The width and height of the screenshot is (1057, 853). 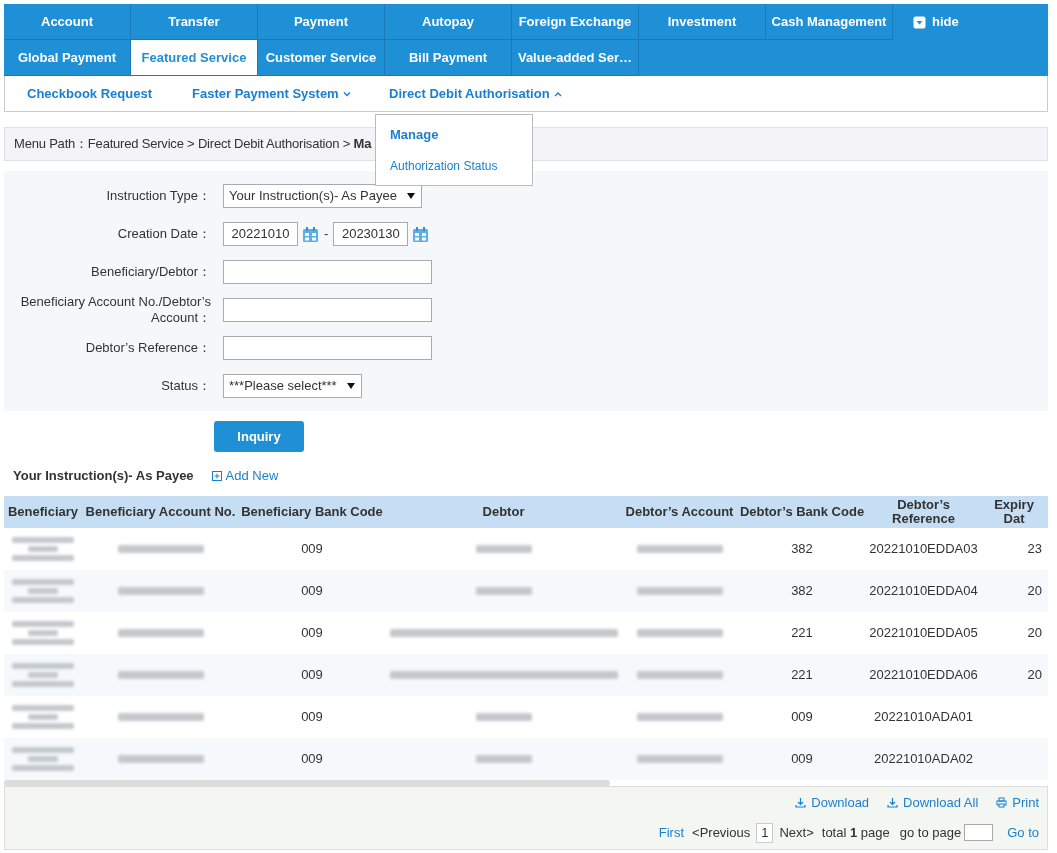 What do you see at coordinates (968, 22) in the screenshot?
I see `hide-toggle: hide` at bounding box center [968, 22].